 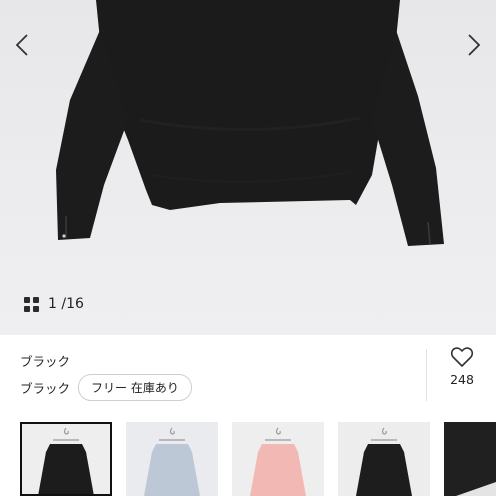 What do you see at coordinates (278, 459) in the screenshot?
I see `thumbnail-pink` at bounding box center [278, 459].